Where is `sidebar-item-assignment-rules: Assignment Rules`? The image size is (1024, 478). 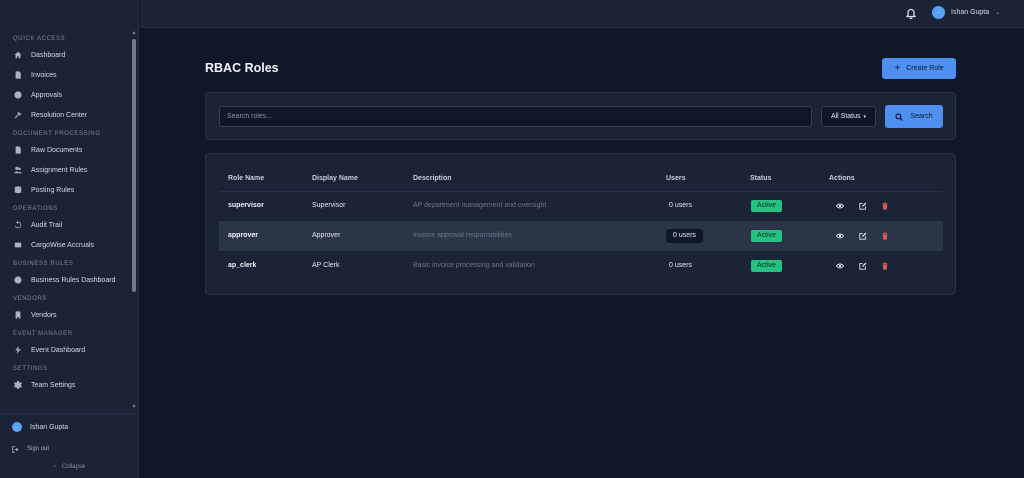
sidebar-item-assignment-rules: Assignment Rules is located at coordinates (69, 170).